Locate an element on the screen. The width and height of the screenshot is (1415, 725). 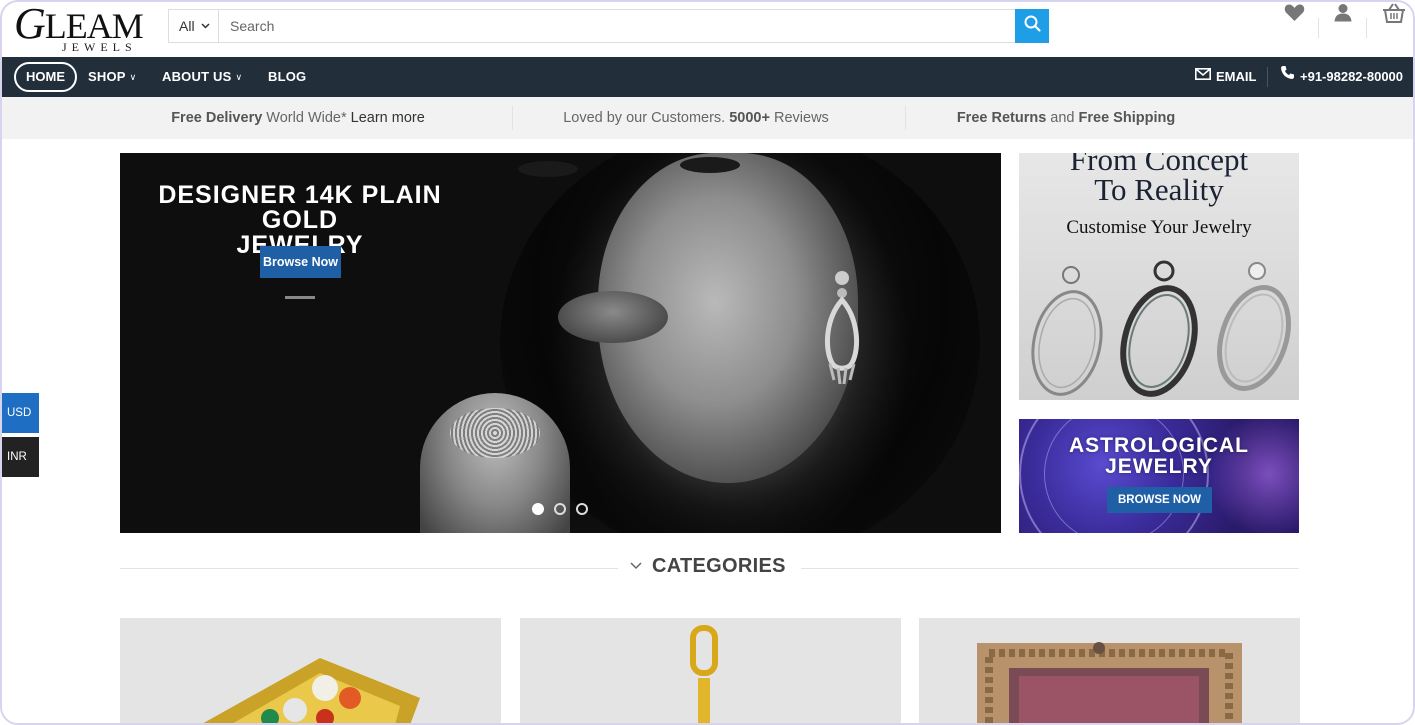
categories-heading: CATEGORIES is located at coordinates (708, 568).